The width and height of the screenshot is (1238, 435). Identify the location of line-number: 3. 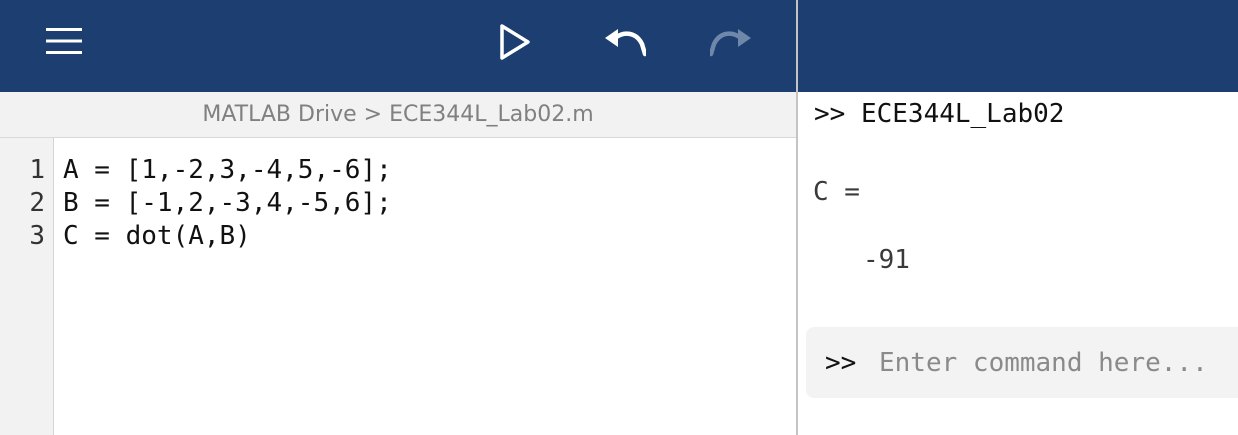
(37, 236).